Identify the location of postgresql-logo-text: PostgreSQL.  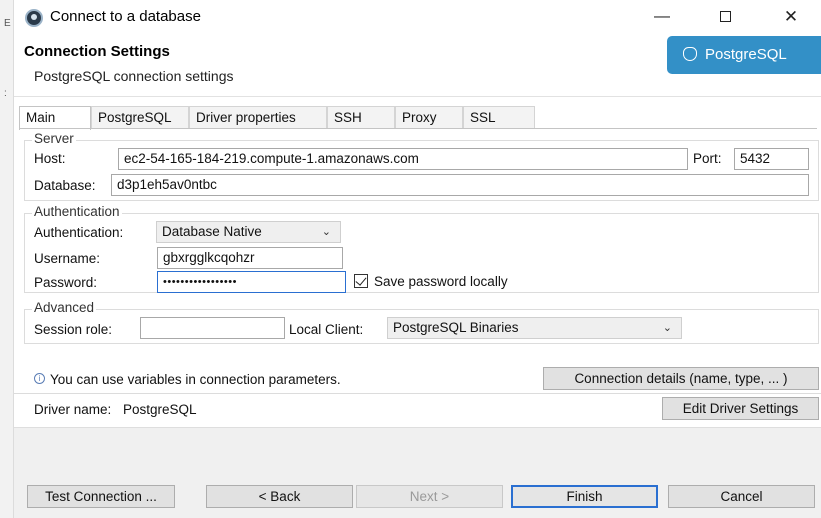
(746, 54).